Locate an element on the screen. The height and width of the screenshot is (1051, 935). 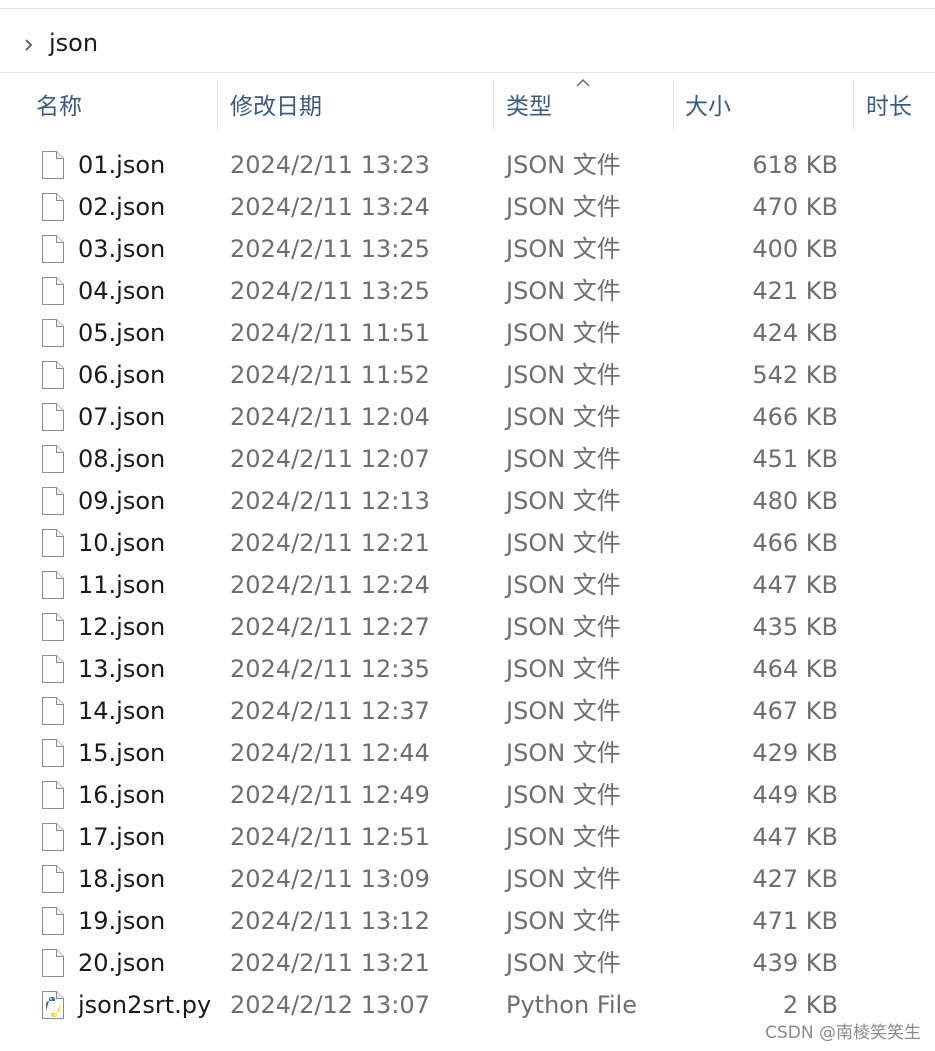
file-name: 04.json is located at coordinates (121, 291).